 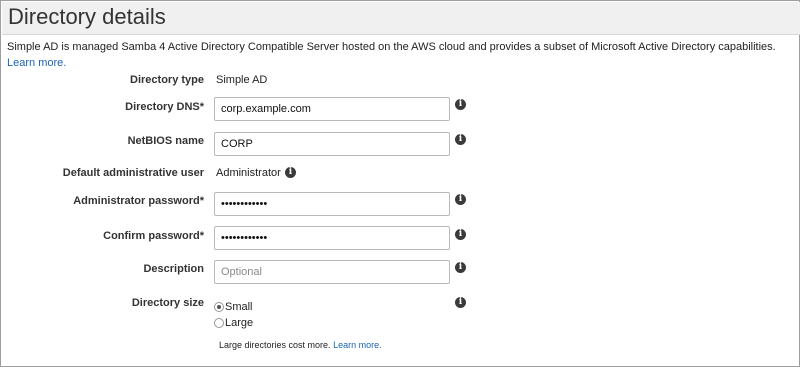 What do you see at coordinates (87, 16) in the screenshot?
I see `page-title: Directory details` at bounding box center [87, 16].